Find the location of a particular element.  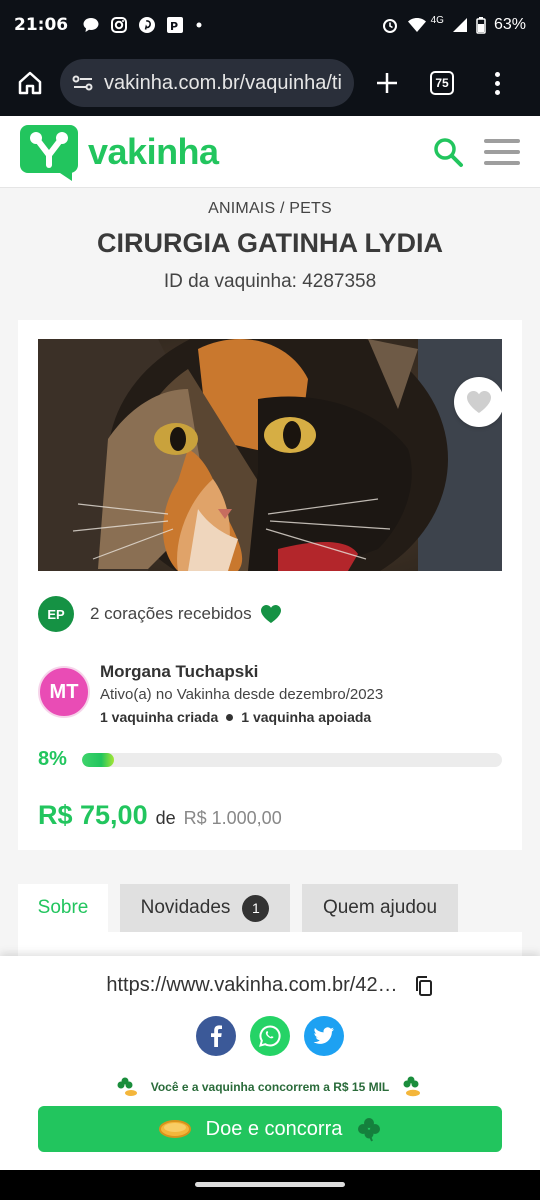

twitter-share-button is located at coordinates (324, 1036).